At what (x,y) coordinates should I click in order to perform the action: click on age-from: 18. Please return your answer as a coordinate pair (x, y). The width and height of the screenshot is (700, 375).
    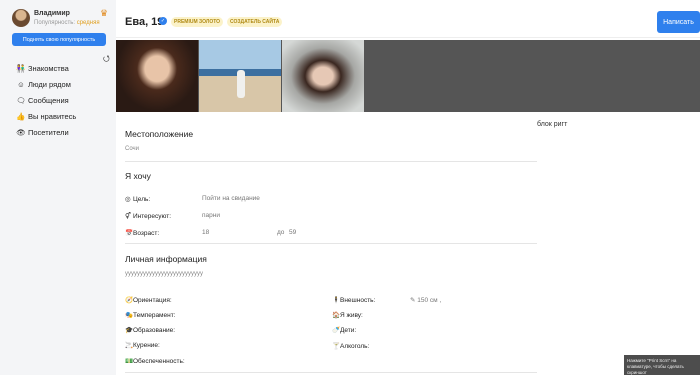
    Looking at the image, I should click on (206, 232).